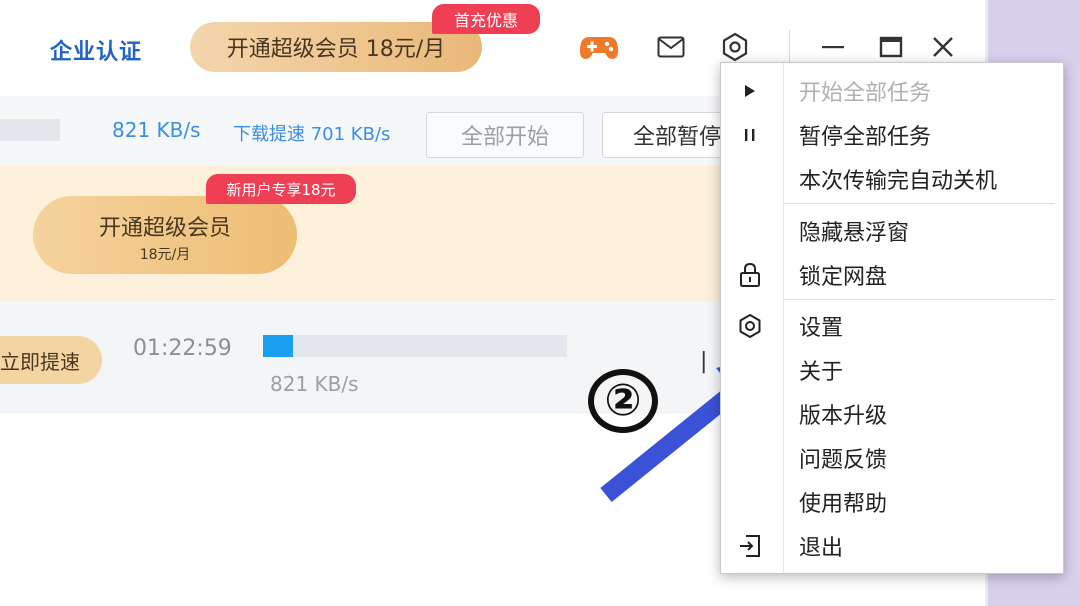  What do you see at coordinates (750, 135) in the screenshot?
I see `pause-icon` at bounding box center [750, 135].